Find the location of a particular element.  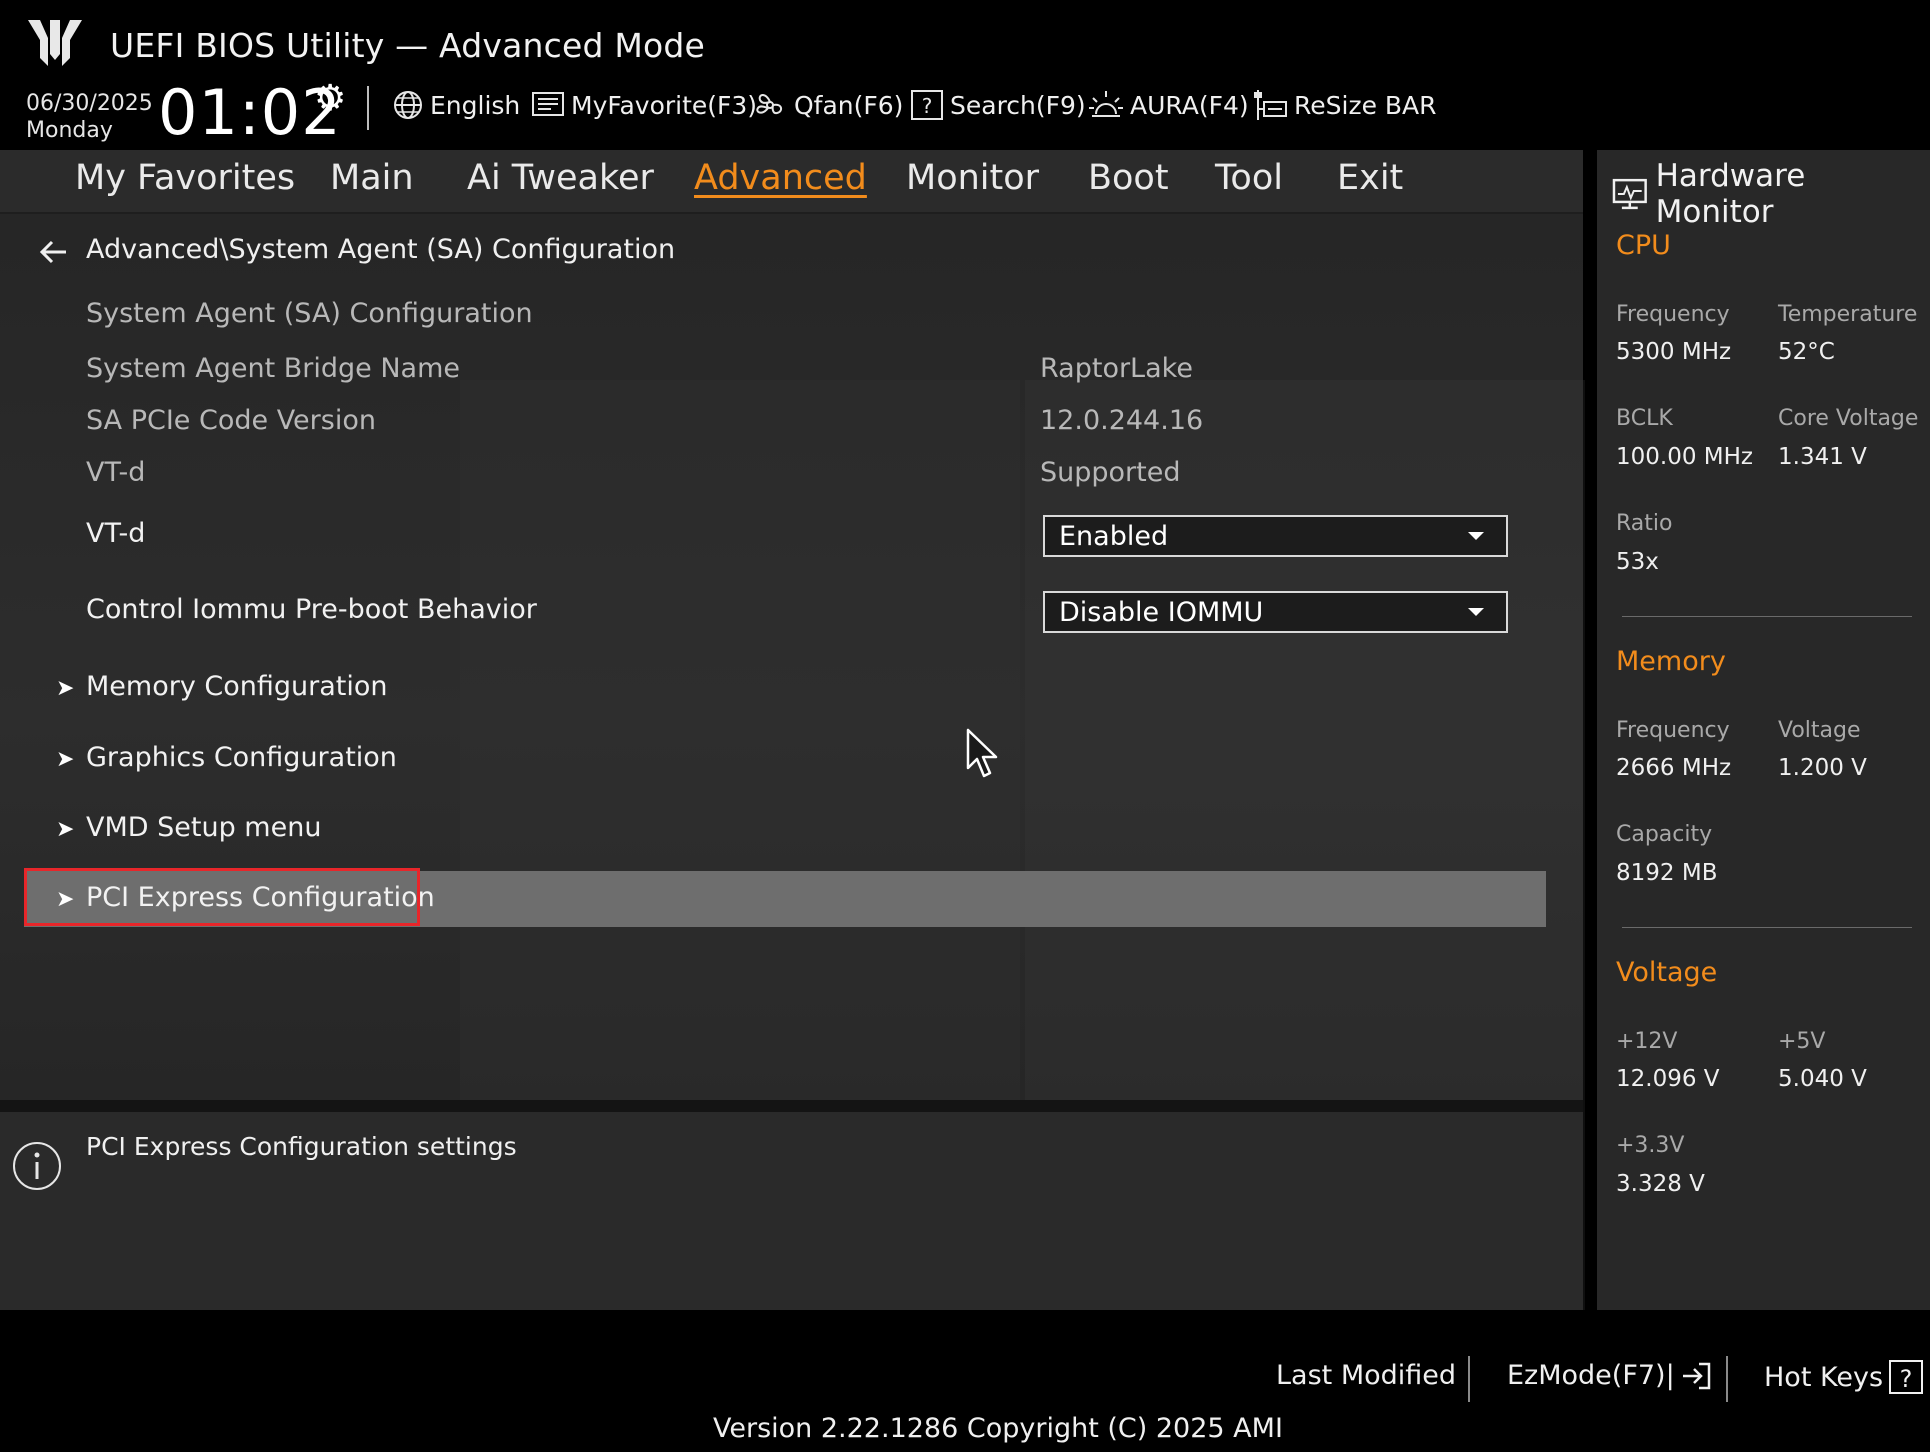

last-modified-label: Last Modified is located at coordinates (1366, 1375).